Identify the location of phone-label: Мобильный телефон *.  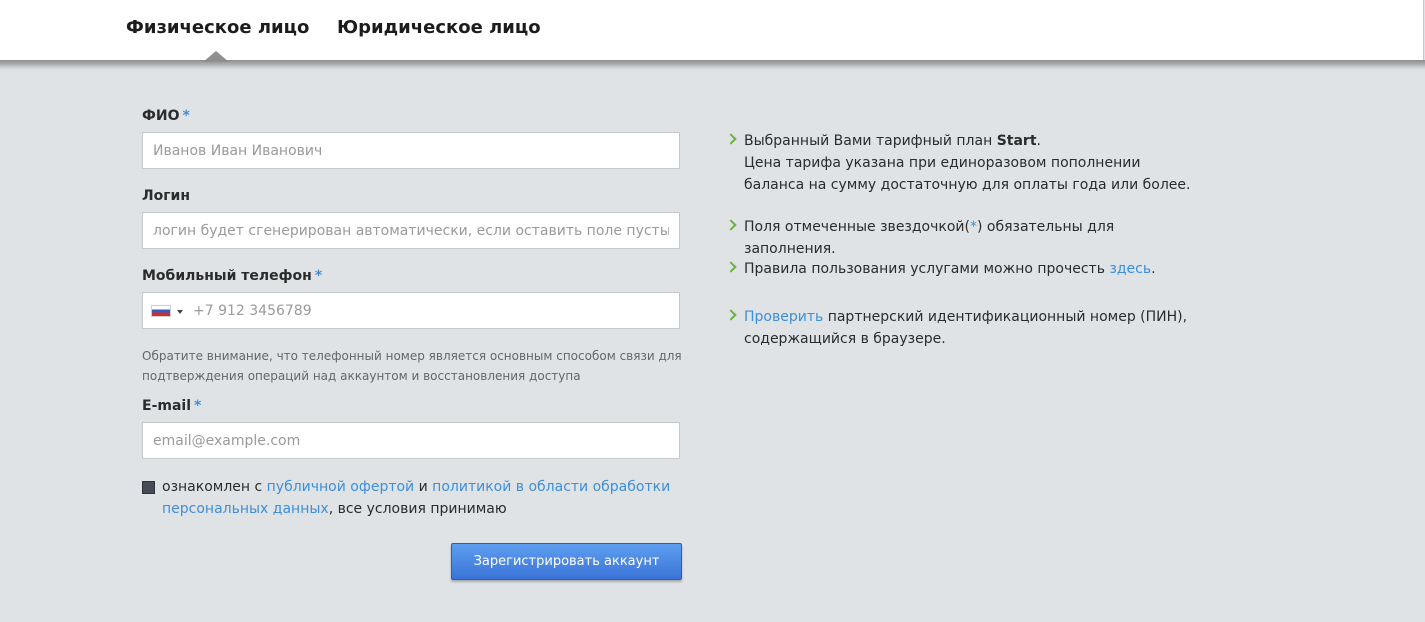
(232, 276).